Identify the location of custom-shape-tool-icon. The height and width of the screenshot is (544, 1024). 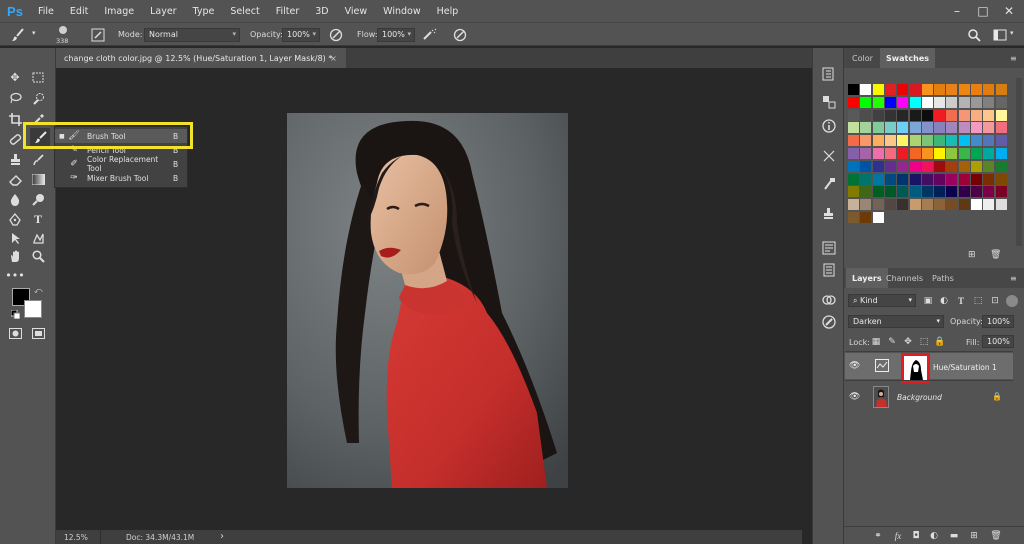
(38, 238).